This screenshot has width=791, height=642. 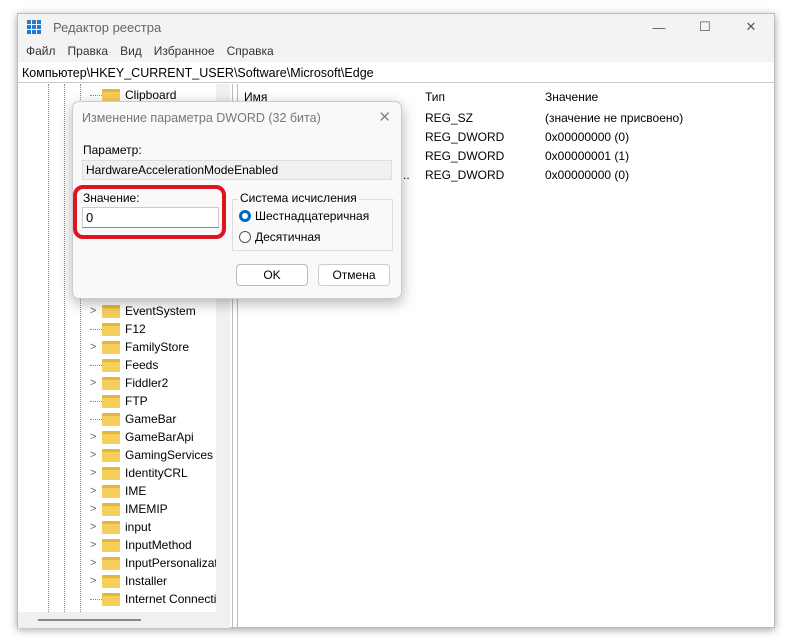 What do you see at coordinates (136, 491) in the screenshot?
I see `tree-node-label: IME` at bounding box center [136, 491].